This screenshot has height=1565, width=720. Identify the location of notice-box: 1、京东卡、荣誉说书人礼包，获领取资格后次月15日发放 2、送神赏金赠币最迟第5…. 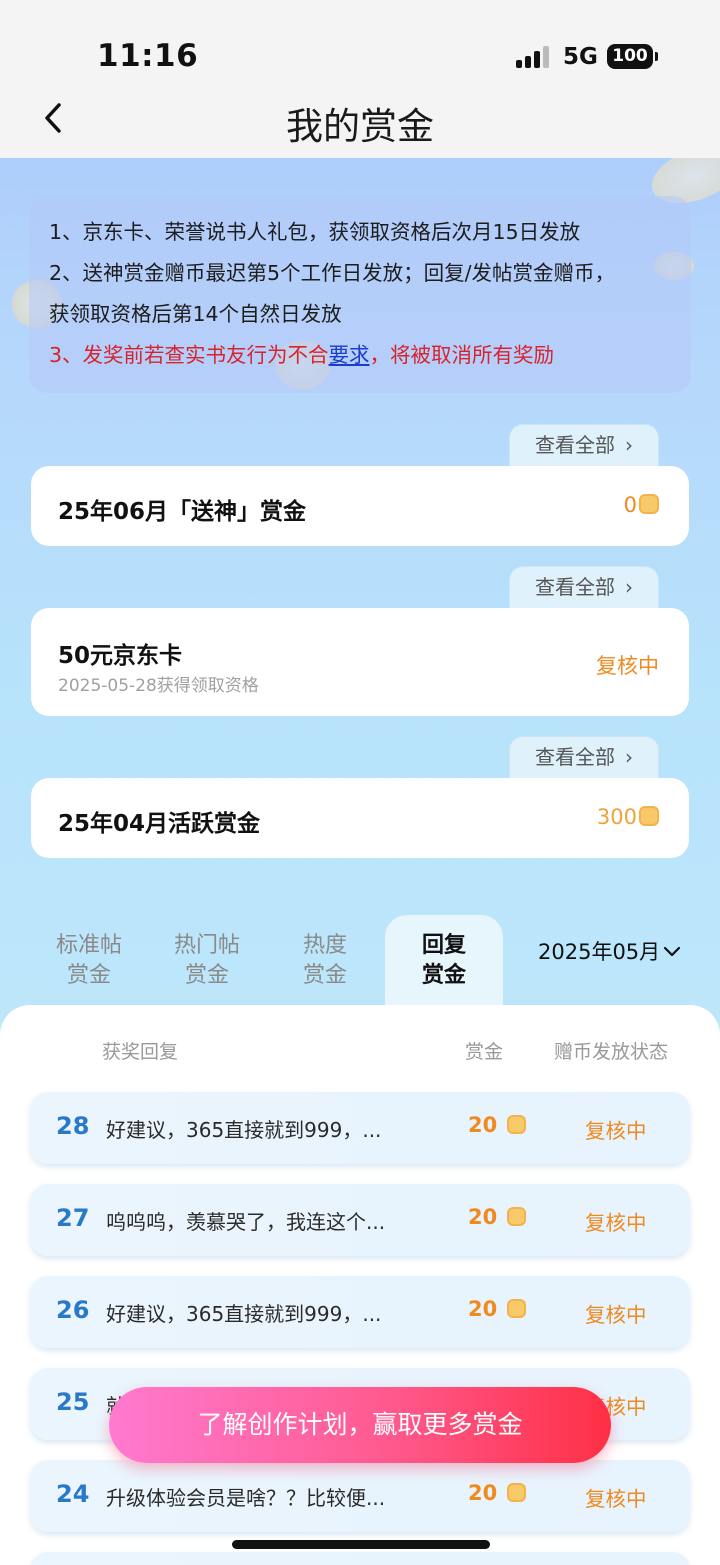
(360, 294).